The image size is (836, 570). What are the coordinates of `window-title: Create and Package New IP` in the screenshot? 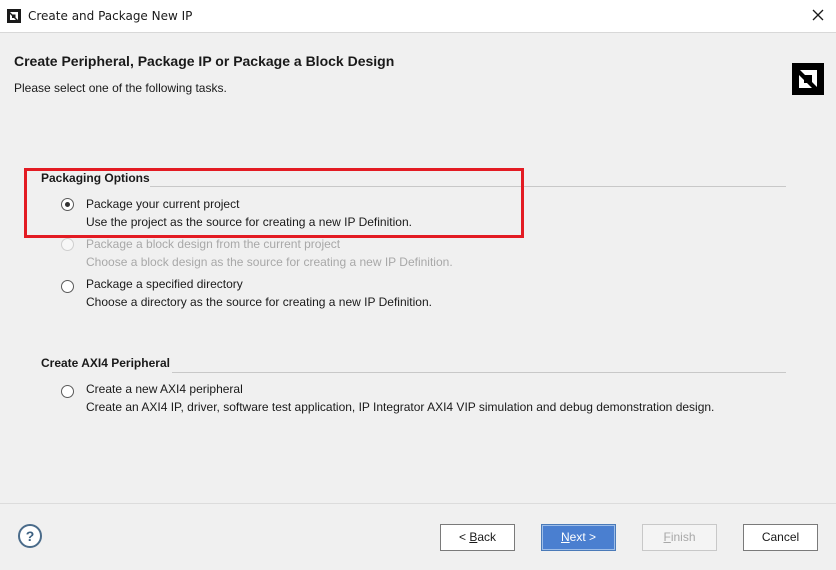 It's located at (110, 16).